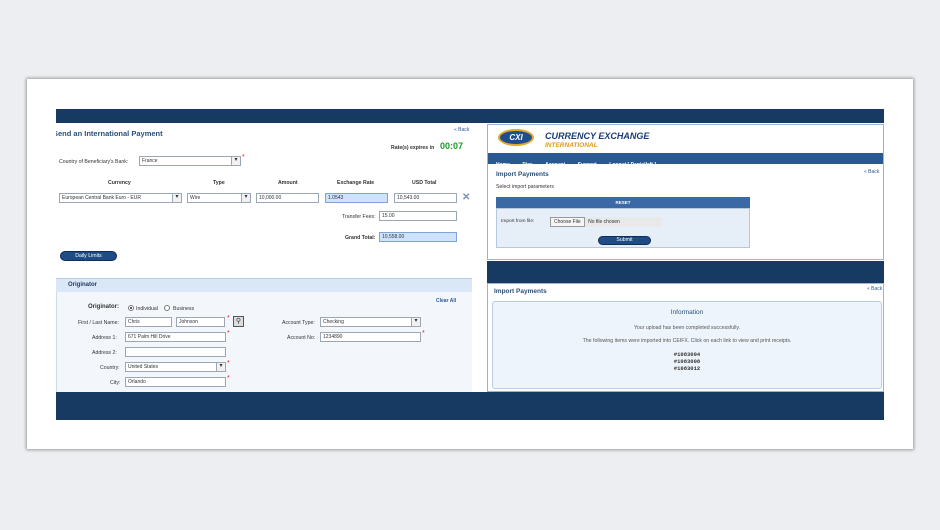  I want to click on rate-expiry-label: Rate(s) expires in, so click(413, 148).